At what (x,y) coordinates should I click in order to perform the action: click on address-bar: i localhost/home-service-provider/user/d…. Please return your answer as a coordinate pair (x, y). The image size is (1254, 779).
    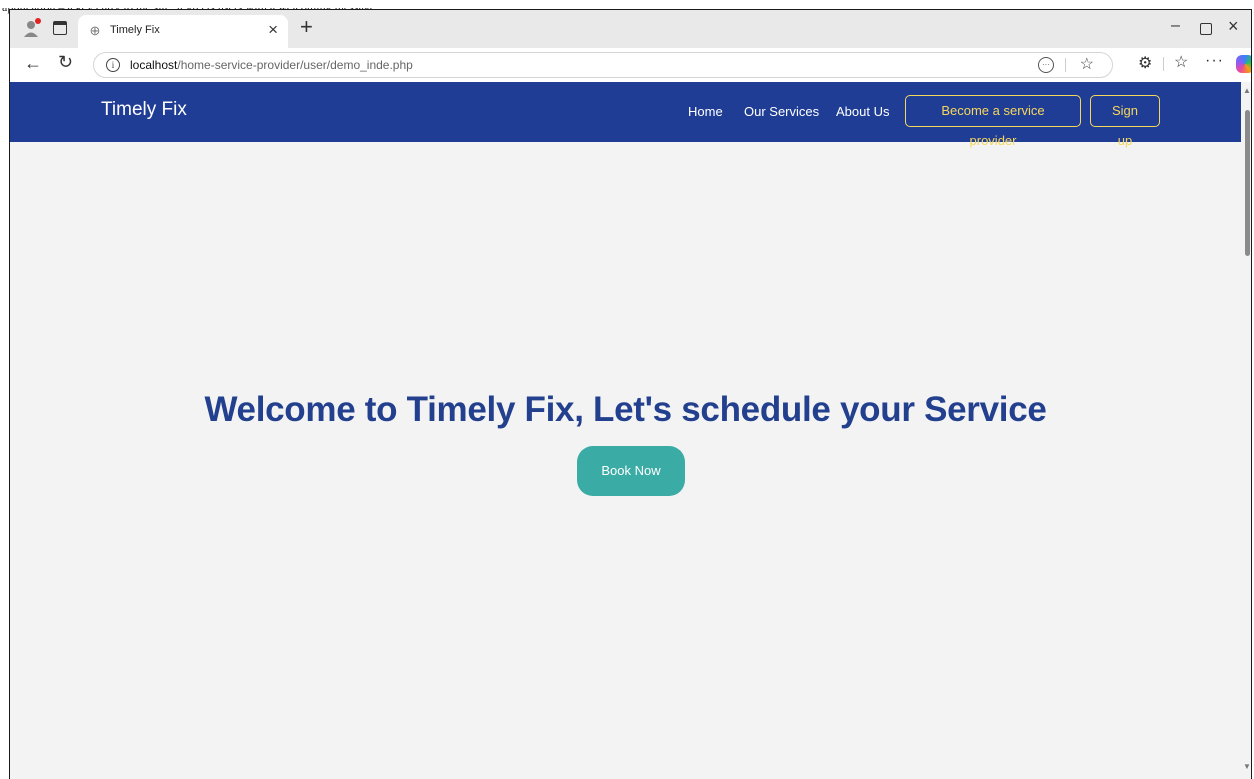
    Looking at the image, I should click on (603, 65).